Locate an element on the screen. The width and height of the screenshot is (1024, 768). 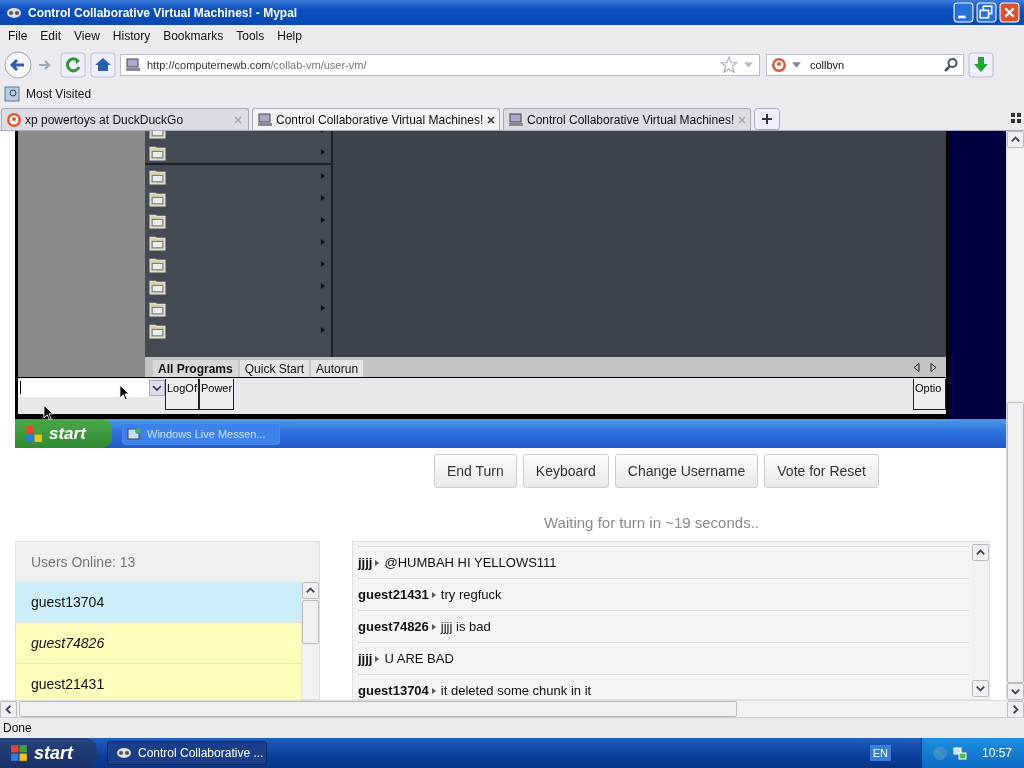
menu-item: Tools is located at coordinates (250, 36).